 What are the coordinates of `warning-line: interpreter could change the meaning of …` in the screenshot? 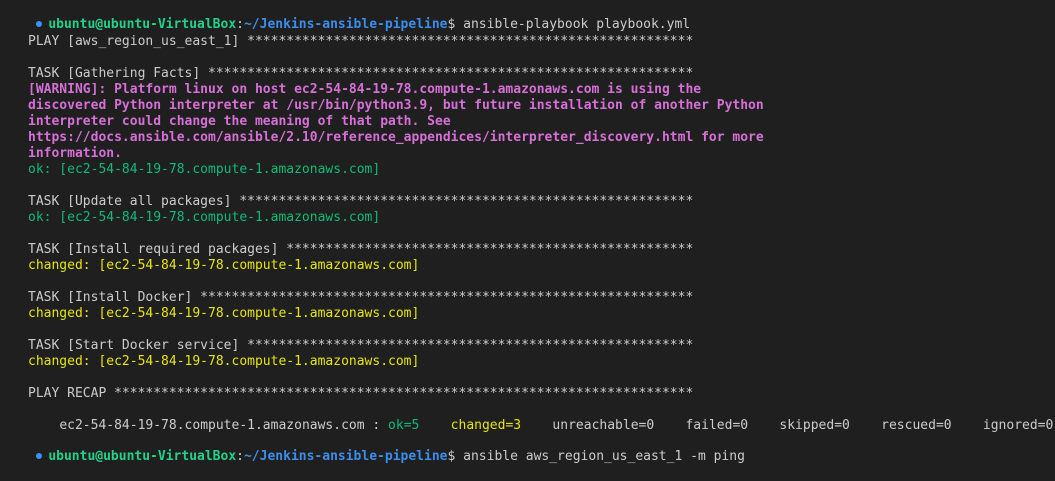 It's located at (239, 121).